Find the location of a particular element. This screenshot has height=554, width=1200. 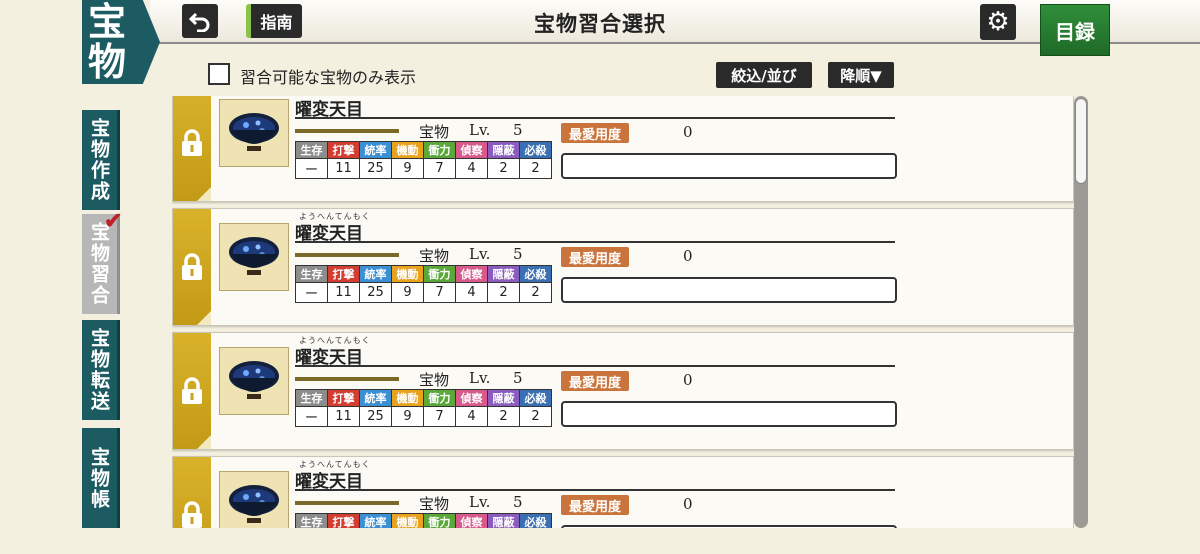

combinable-only-checkbox is located at coordinates (219, 74).